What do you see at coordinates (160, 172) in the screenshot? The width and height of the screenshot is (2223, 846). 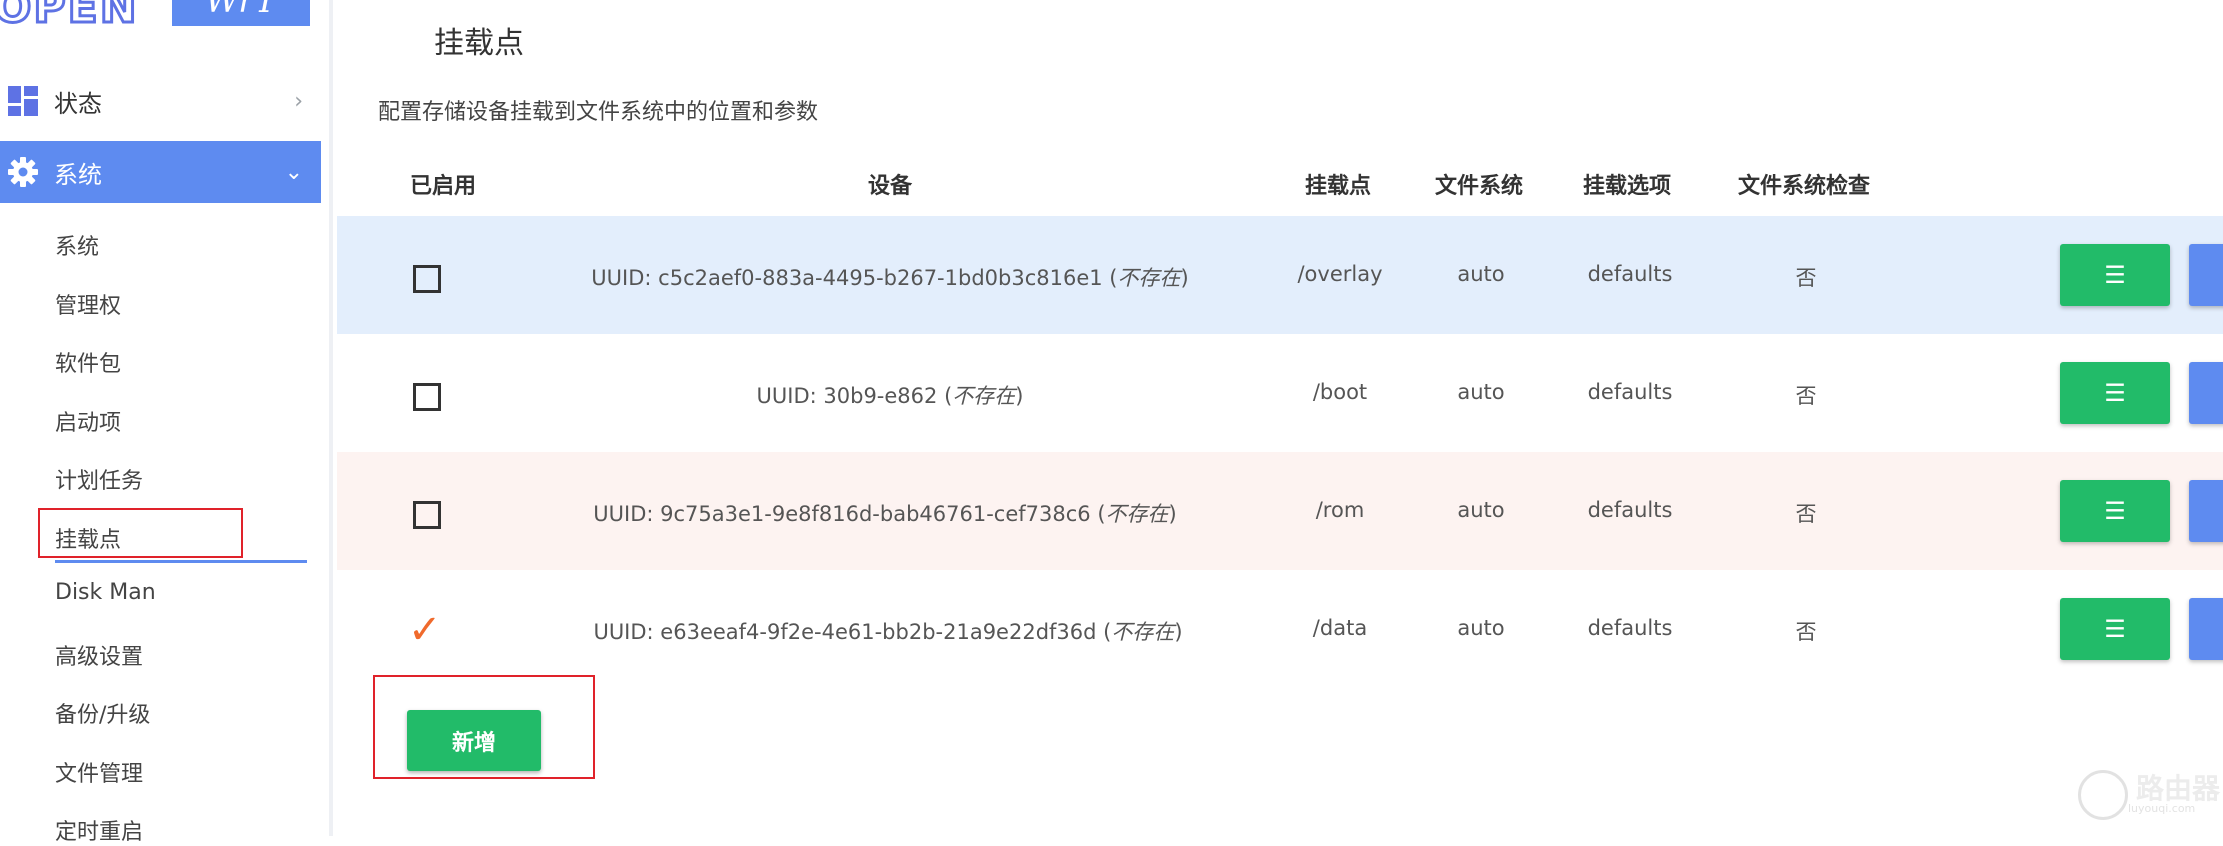 I see `menu-system: 系统 ⌄` at bounding box center [160, 172].